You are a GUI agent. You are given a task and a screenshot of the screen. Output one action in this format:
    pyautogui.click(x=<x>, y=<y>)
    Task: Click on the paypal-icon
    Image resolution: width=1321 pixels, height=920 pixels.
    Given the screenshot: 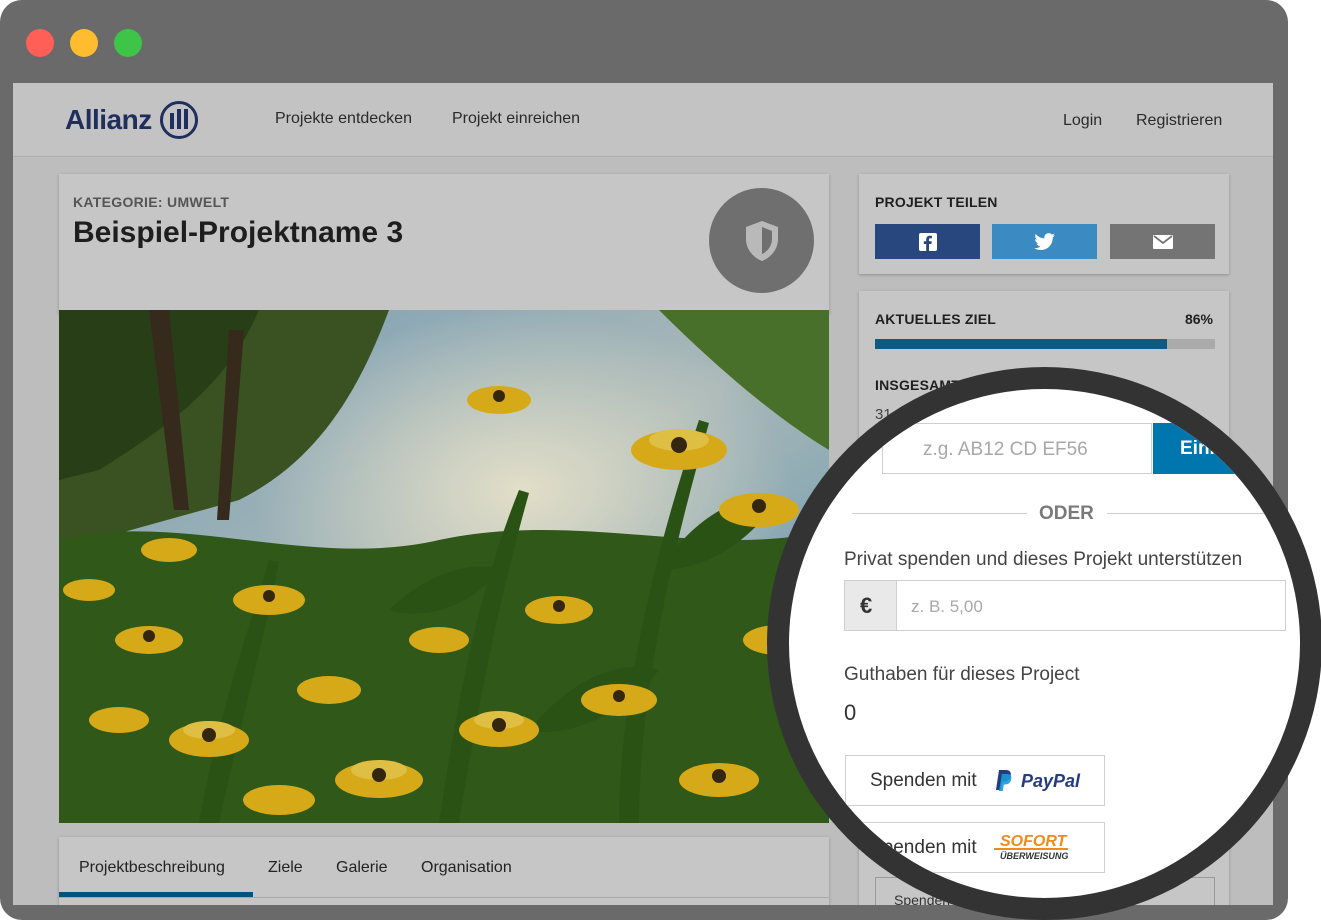 What is the action you would take?
    pyautogui.click(x=1004, y=780)
    